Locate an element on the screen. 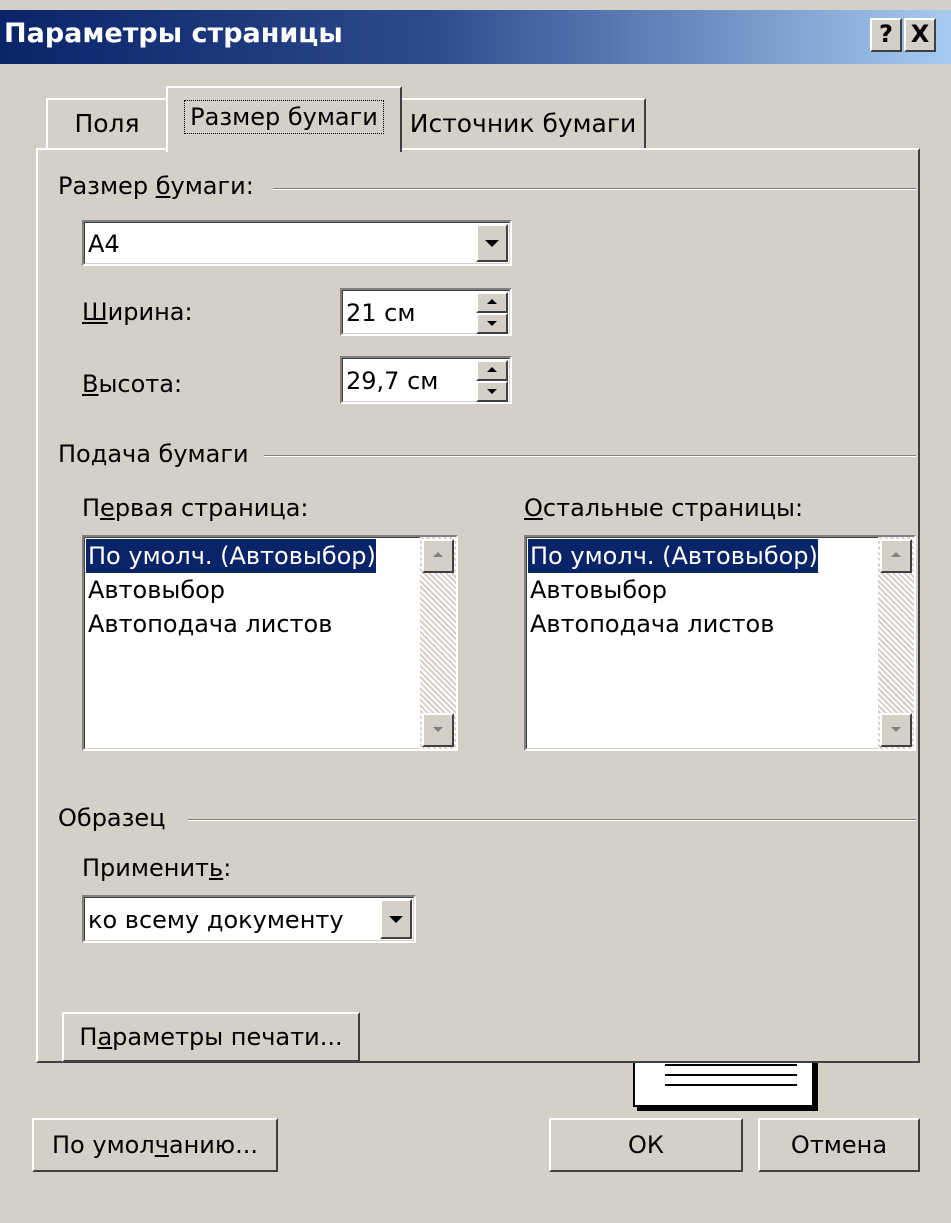 Image resolution: width=951 pixels, height=1223 pixels. width-spinner: 21 см is located at coordinates (426, 312).